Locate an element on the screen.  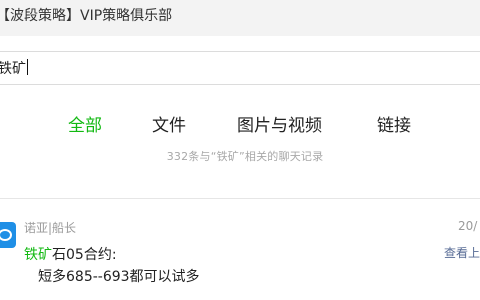
keyword-highlight: 铁矿 is located at coordinates (38, 255).